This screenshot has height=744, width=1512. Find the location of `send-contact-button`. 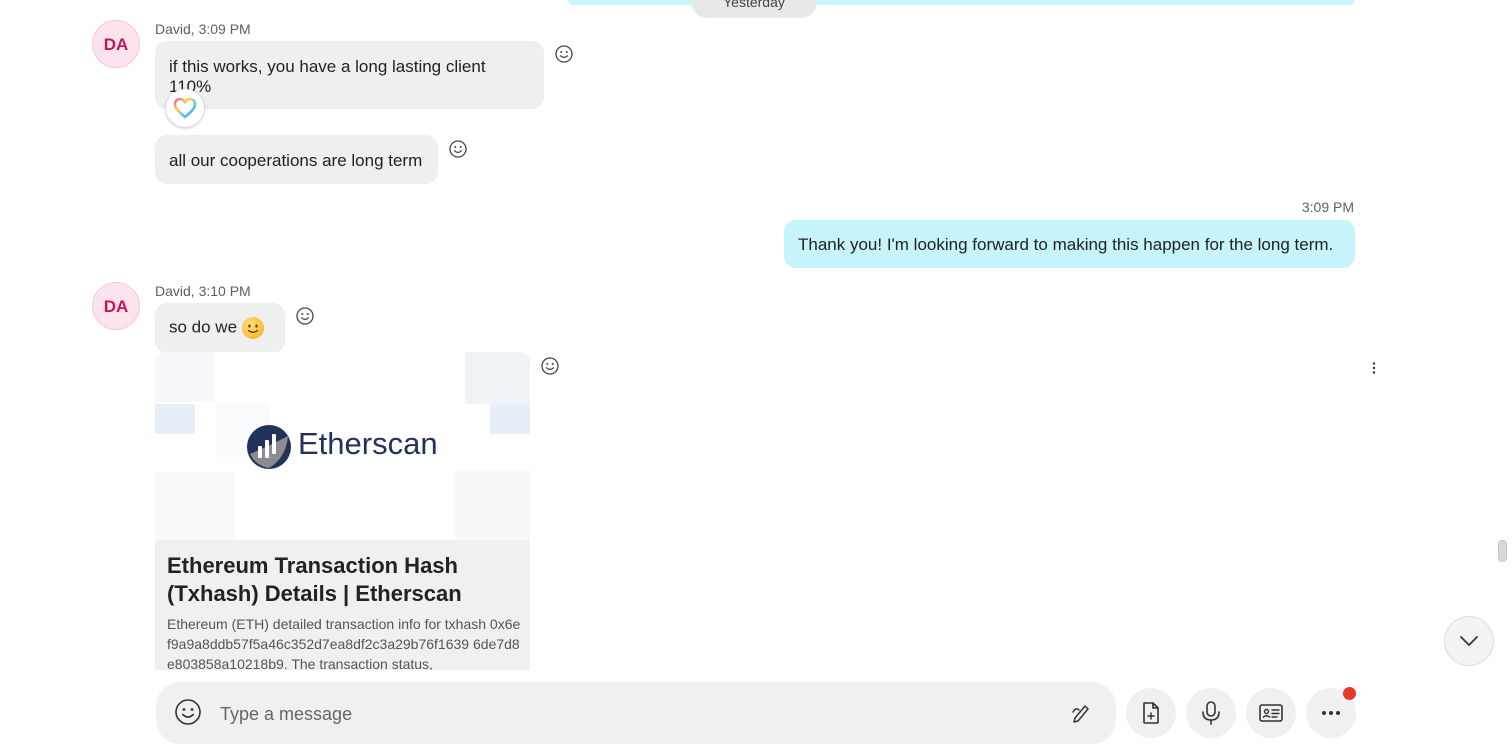

send-contact-button is located at coordinates (1271, 713).